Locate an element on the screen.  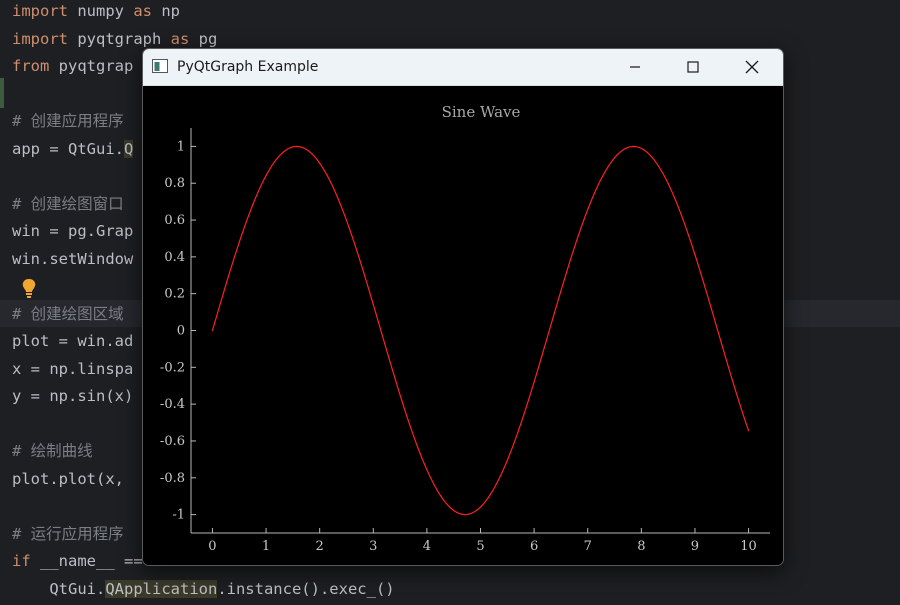
code-token: == is located at coordinates (133, 561).